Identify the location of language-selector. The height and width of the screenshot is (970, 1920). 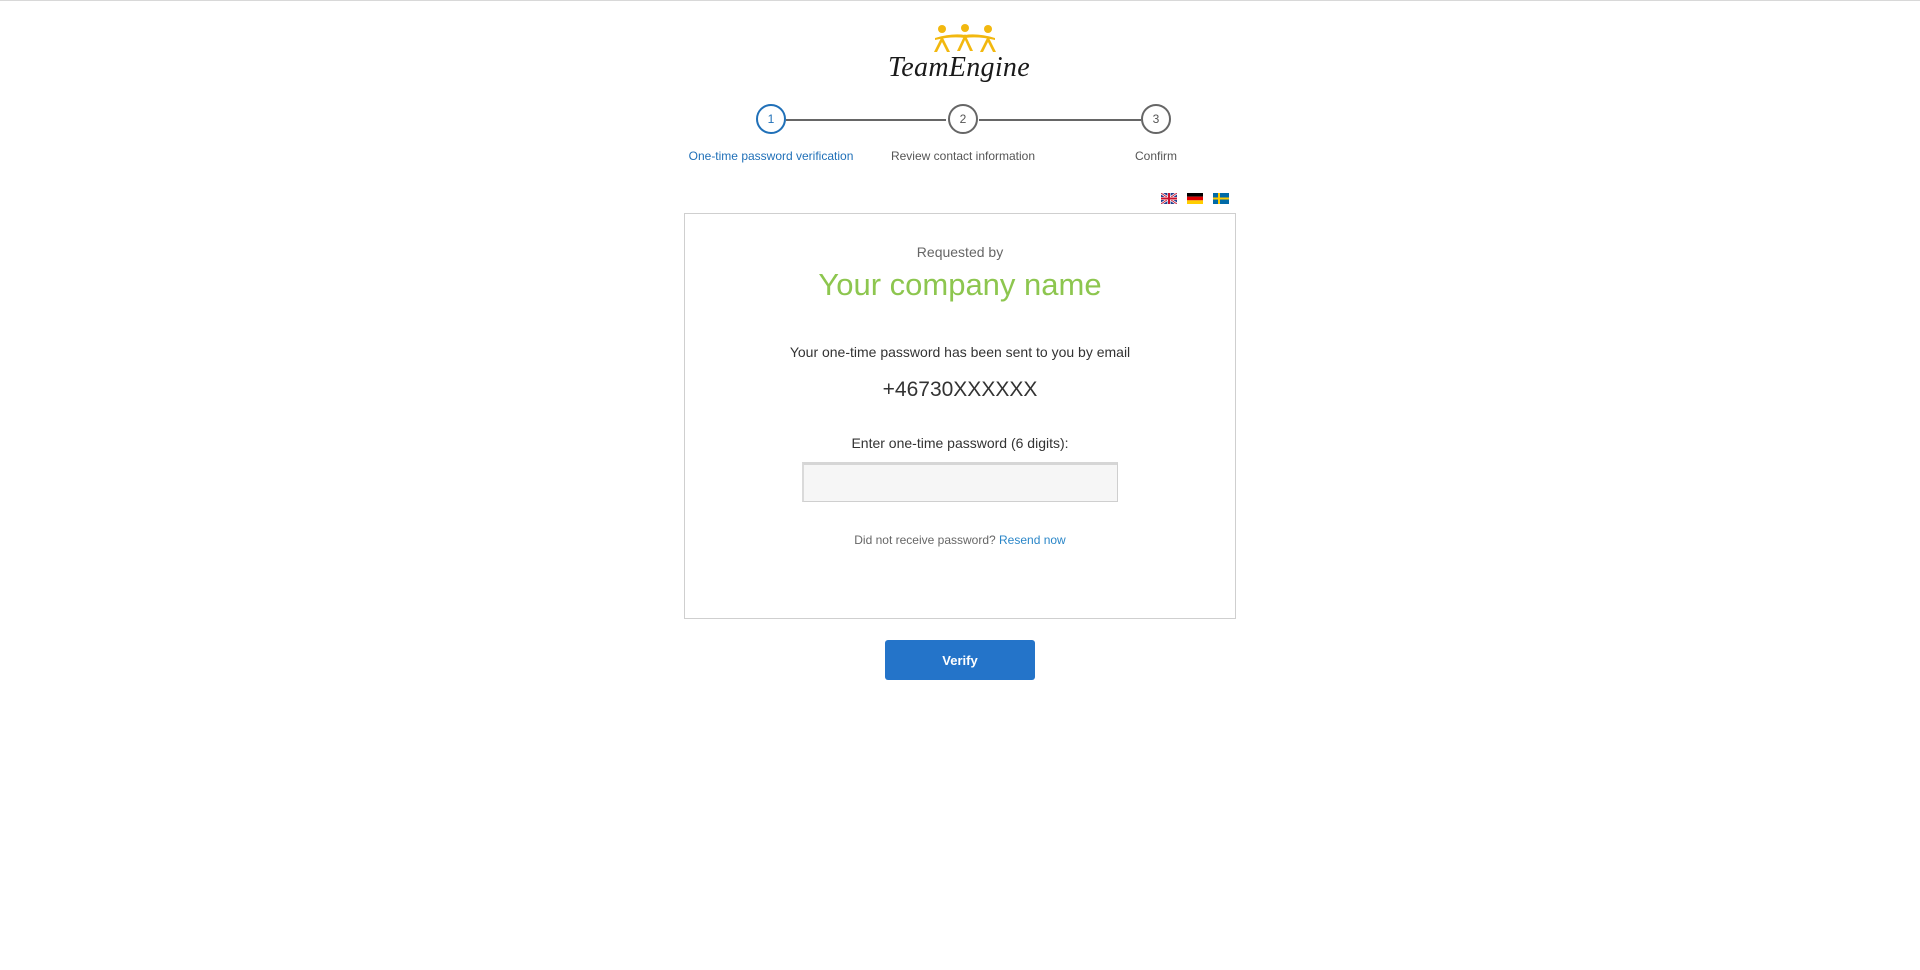
(1195, 198).